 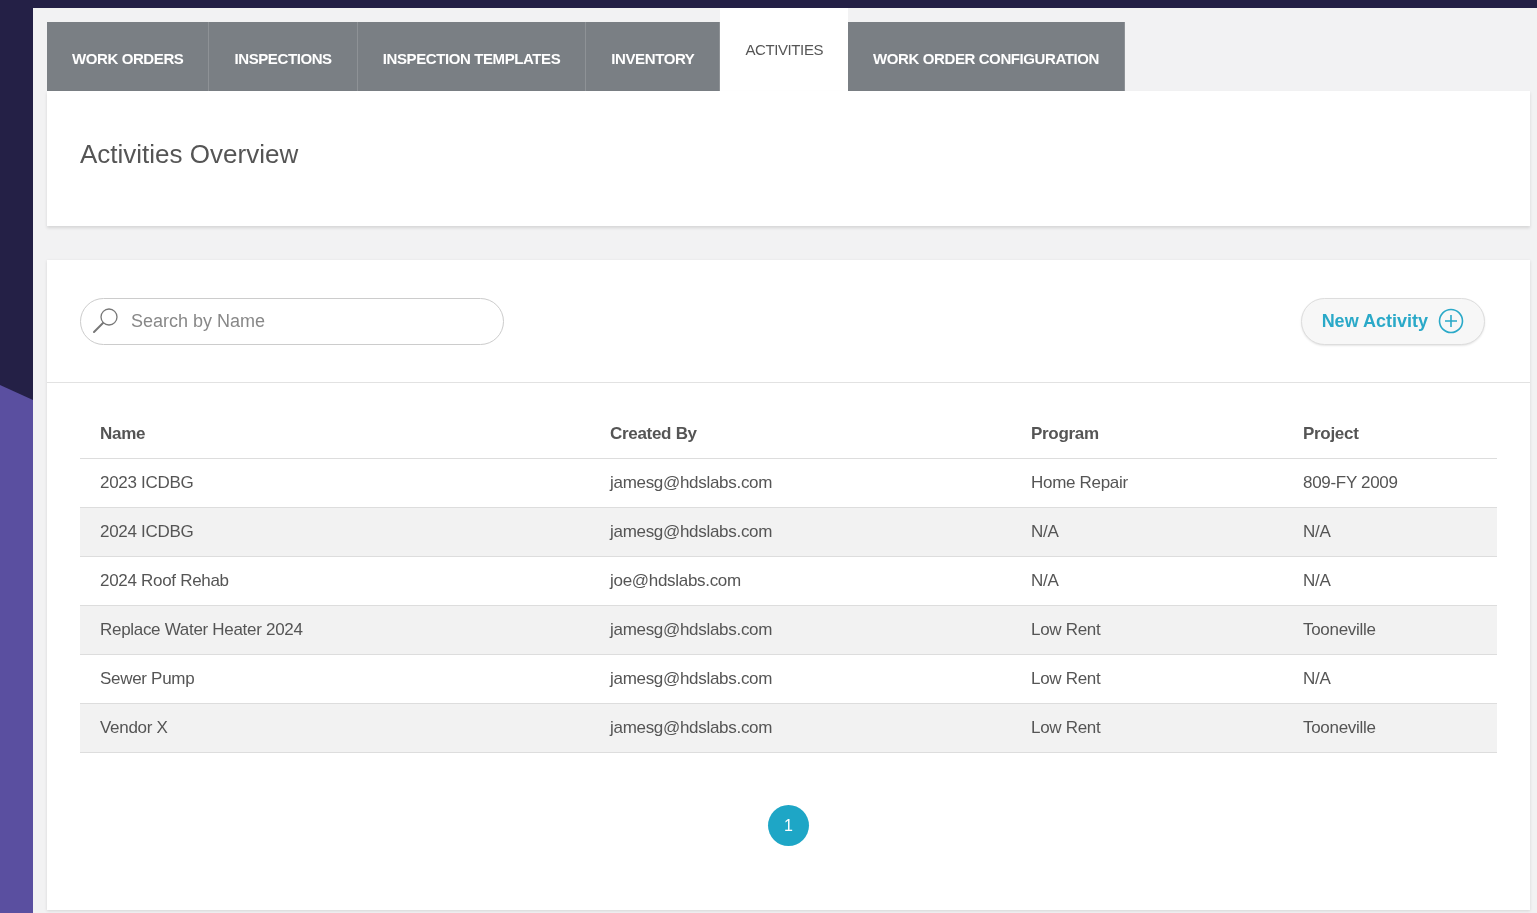 What do you see at coordinates (335, 581) in the screenshot?
I see `table-cell: 2024 Roof Rehab` at bounding box center [335, 581].